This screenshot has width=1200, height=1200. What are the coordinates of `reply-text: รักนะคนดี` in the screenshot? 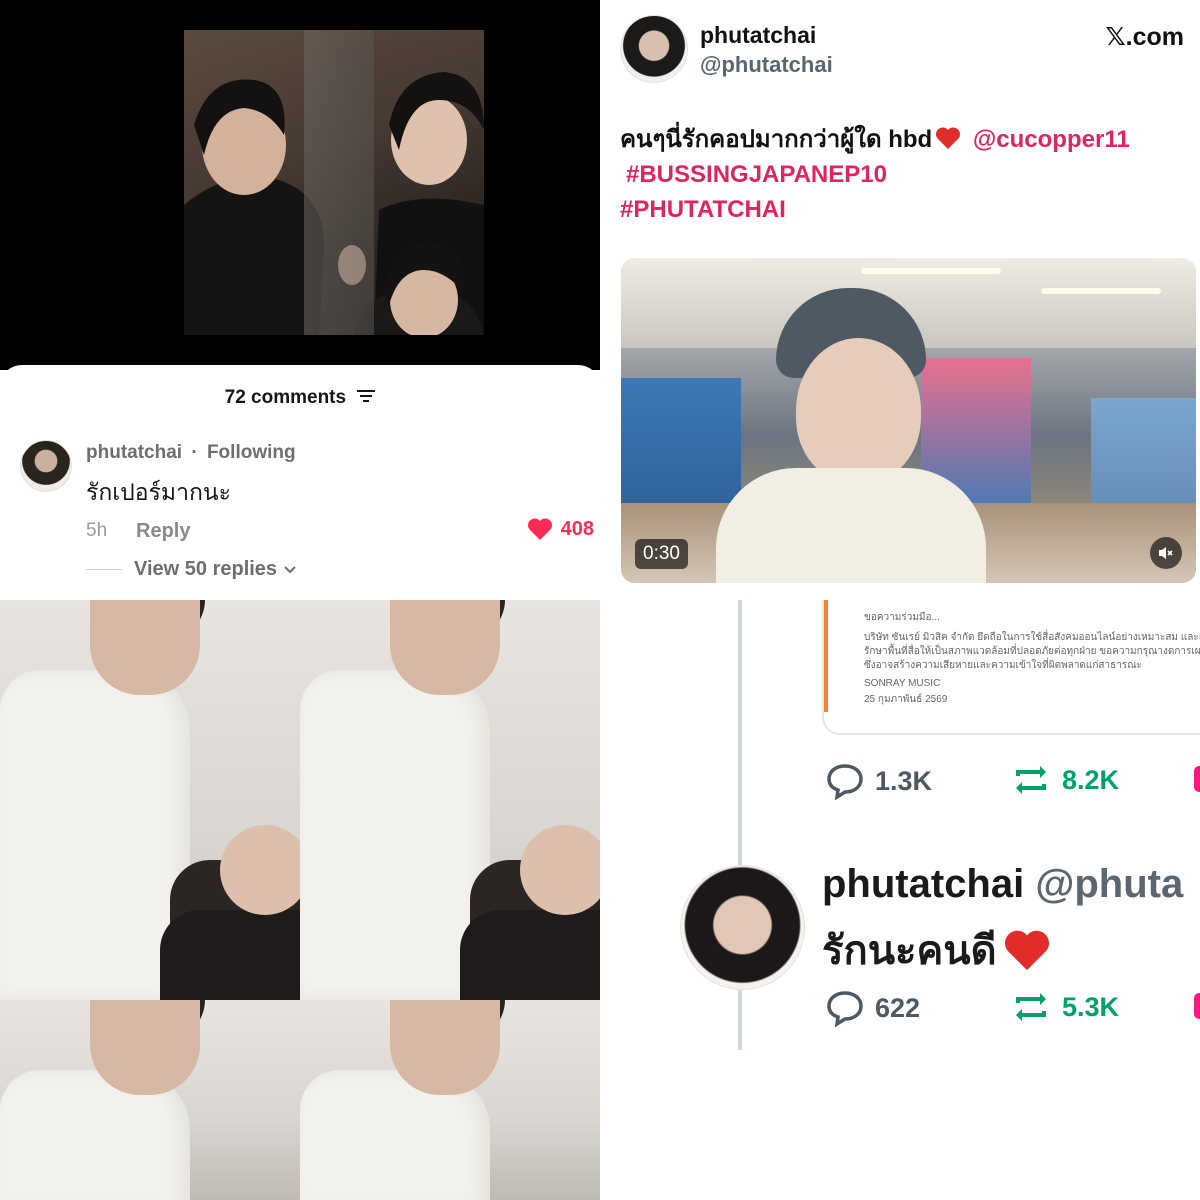 It's located at (936, 950).